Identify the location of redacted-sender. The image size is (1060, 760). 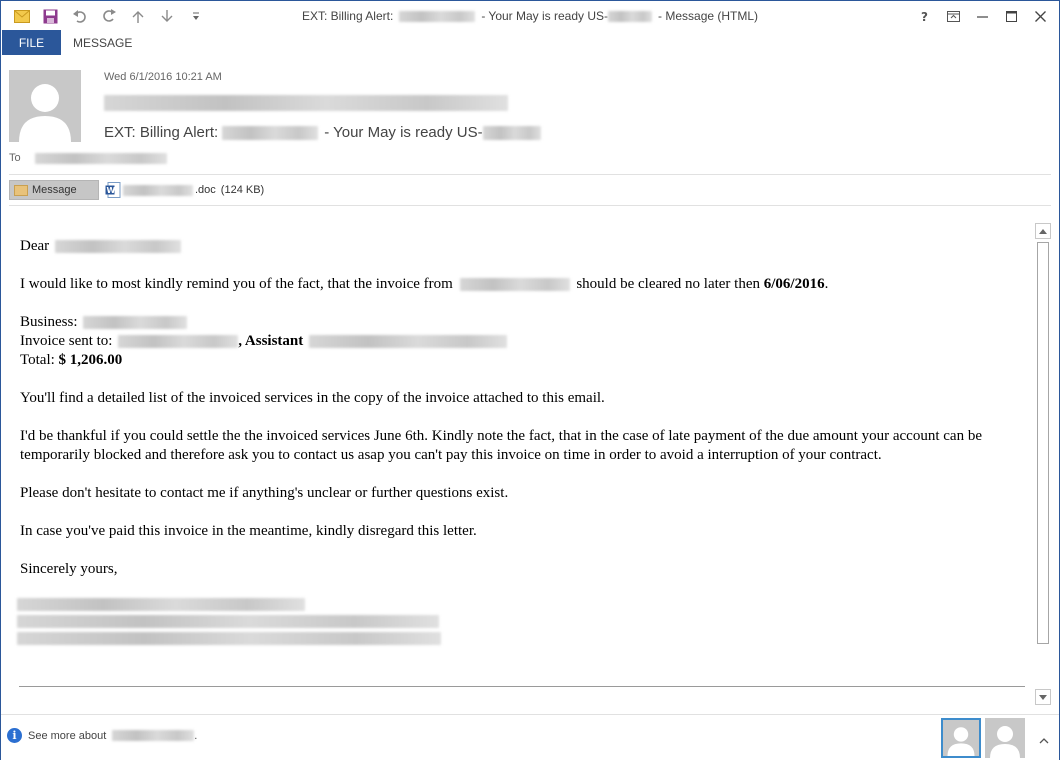
(306, 103).